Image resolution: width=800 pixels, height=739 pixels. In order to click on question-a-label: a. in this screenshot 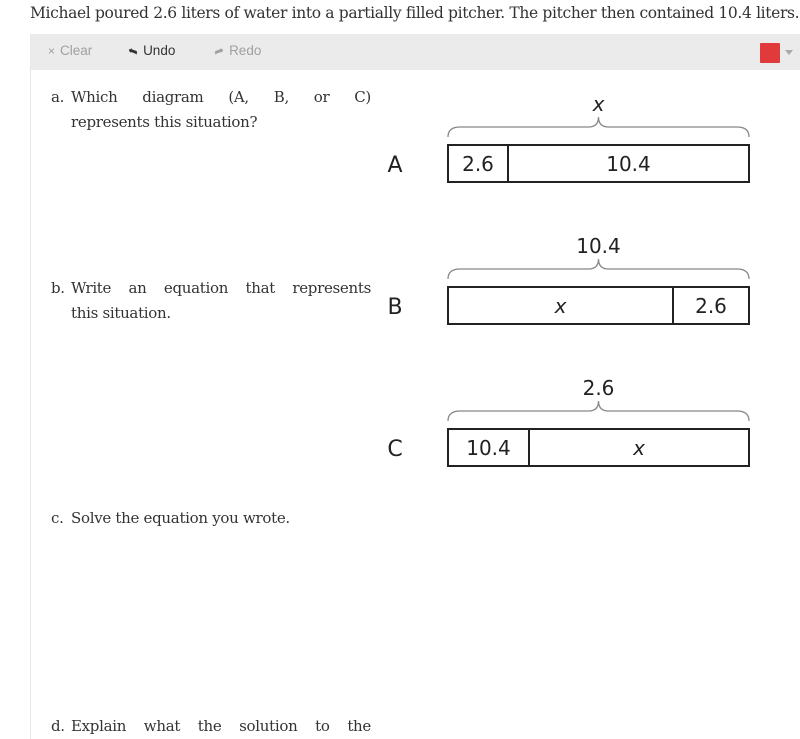, I will do `click(58, 97)`.